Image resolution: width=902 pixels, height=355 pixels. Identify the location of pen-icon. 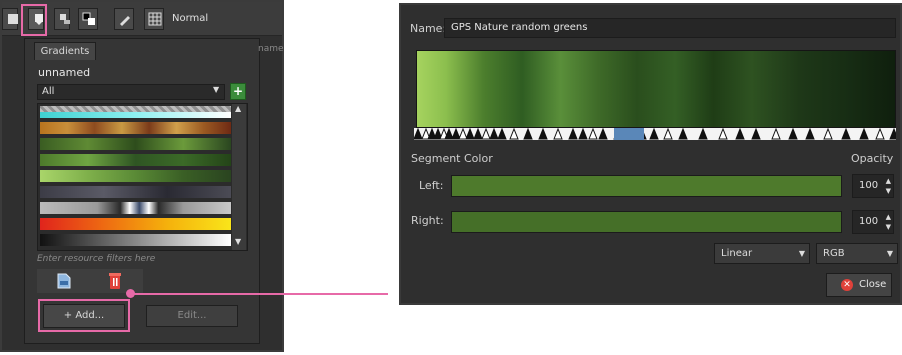
(125, 21).